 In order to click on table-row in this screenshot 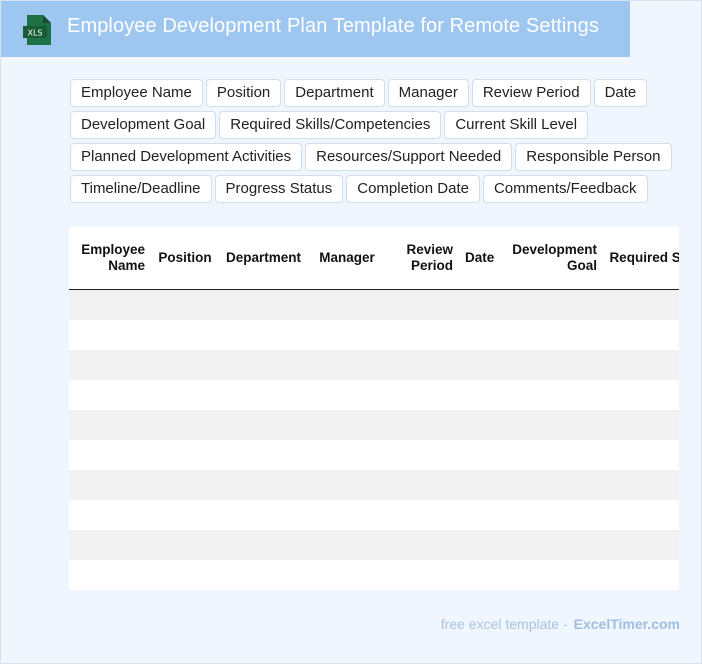, I will do `click(374, 364)`.